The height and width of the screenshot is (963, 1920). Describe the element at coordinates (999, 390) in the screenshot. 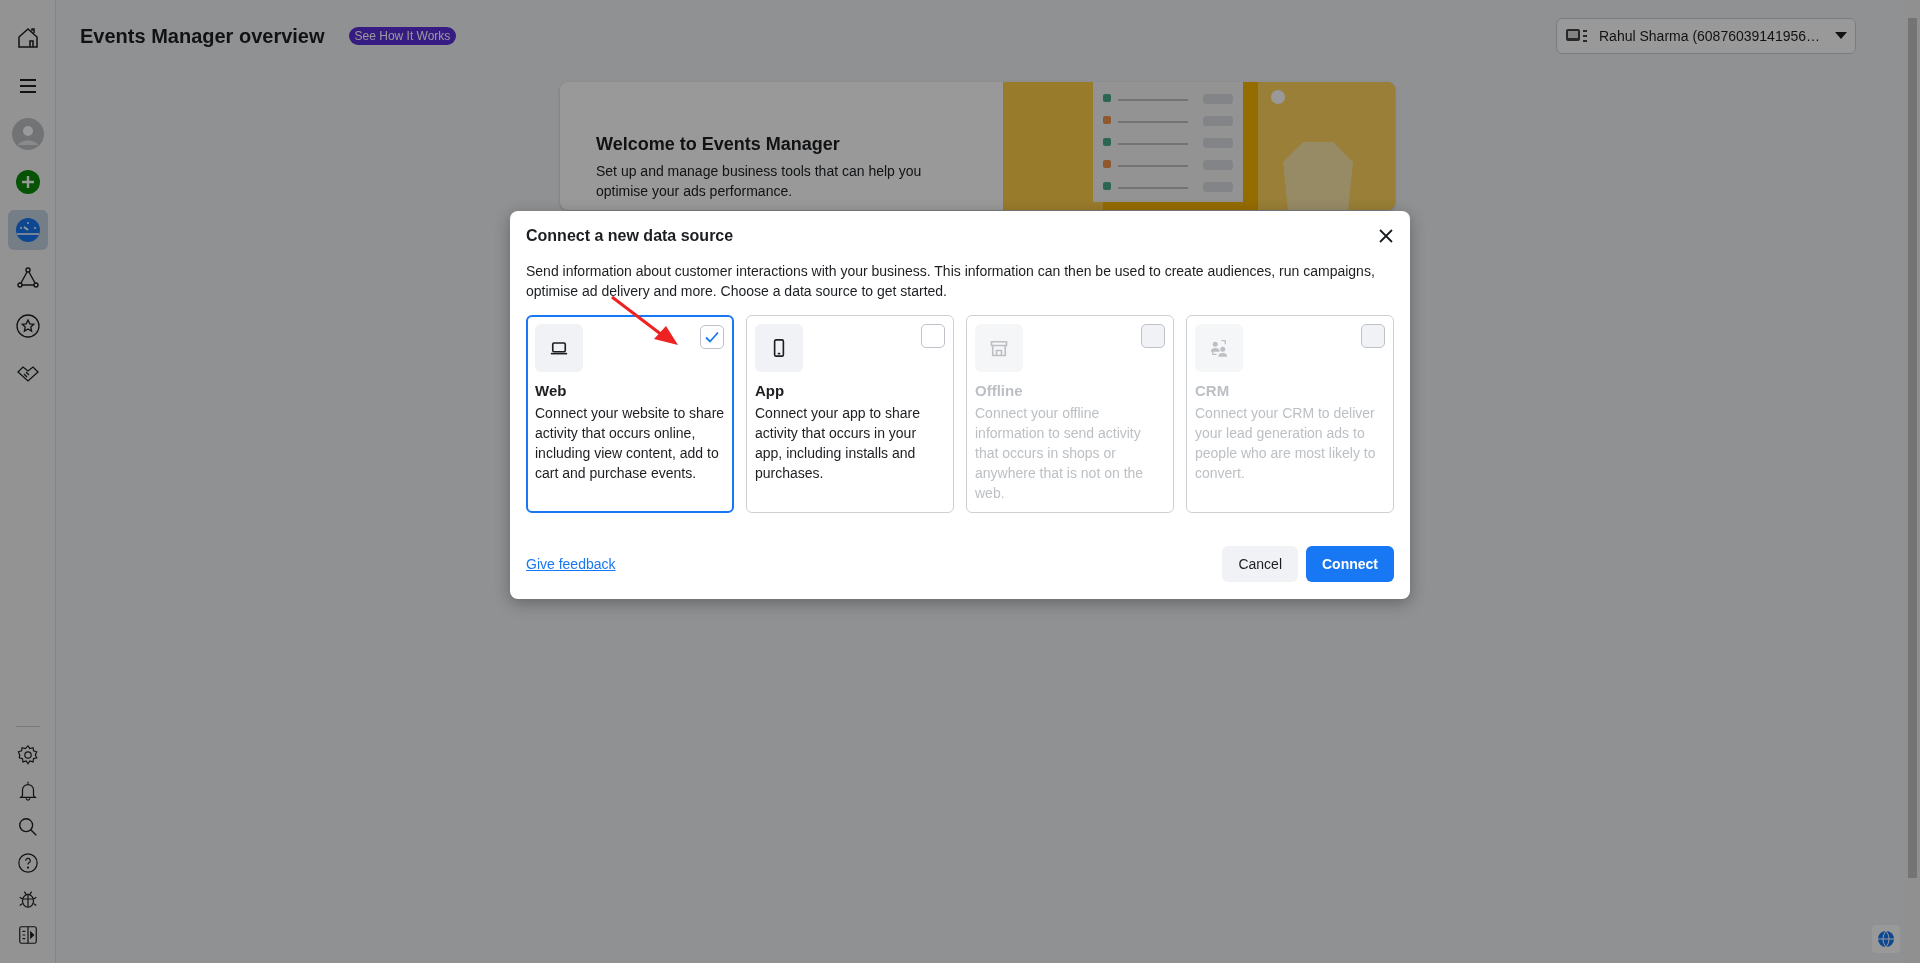

I see `source-name: Offline` at that location.